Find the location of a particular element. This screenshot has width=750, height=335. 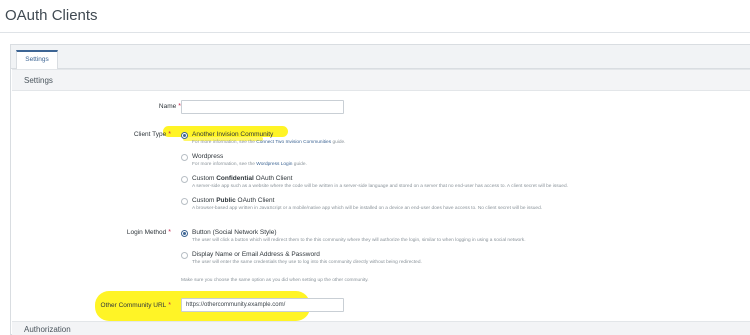

name-label: Name * is located at coordinates (169, 106).